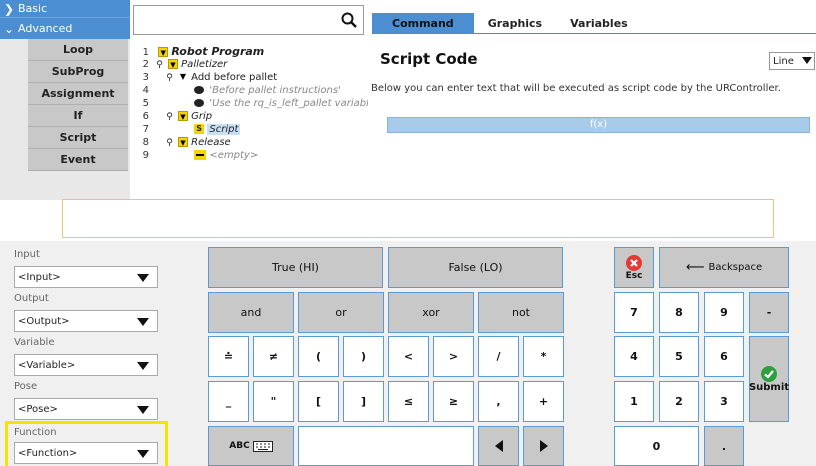 This screenshot has height=466, width=816. What do you see at coordinates (34, 342) in the screenshot?
I see `variable-label: Variable` at bounding box center [34, 342].